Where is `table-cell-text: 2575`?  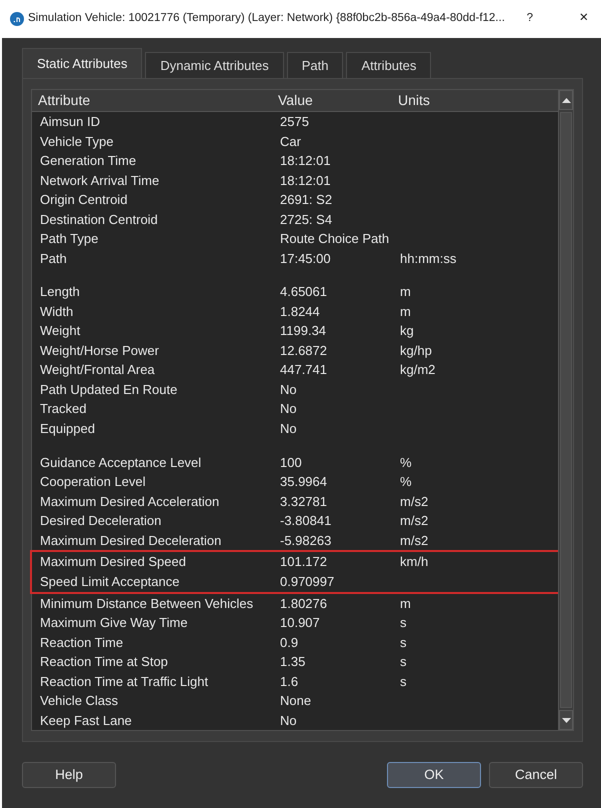
table-cell-text: 2575 is located at coordinates (294, 122).